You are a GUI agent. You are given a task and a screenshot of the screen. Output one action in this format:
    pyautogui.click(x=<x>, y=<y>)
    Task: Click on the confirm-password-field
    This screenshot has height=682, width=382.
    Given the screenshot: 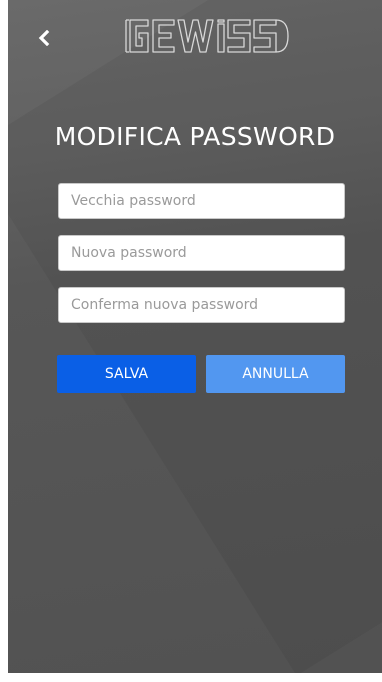 What is the action you would take?
    pyautogui.click(x=201, y=305)
    